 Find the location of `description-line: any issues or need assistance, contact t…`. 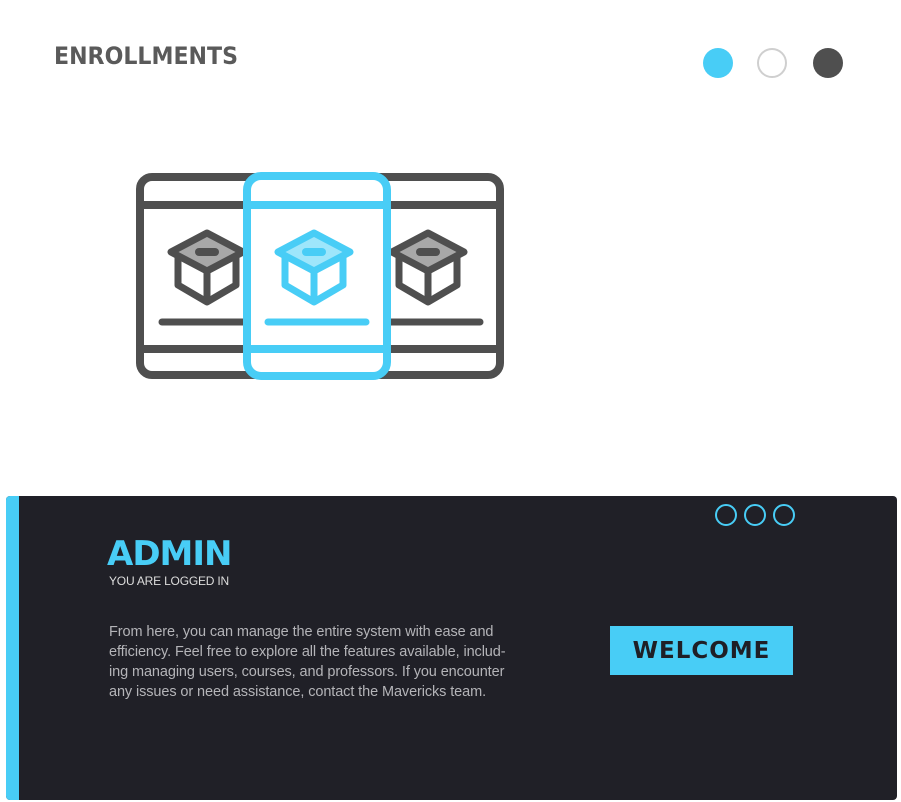

description-line: any issues or need assistance, contact t… is located at coordinates (298, 692).